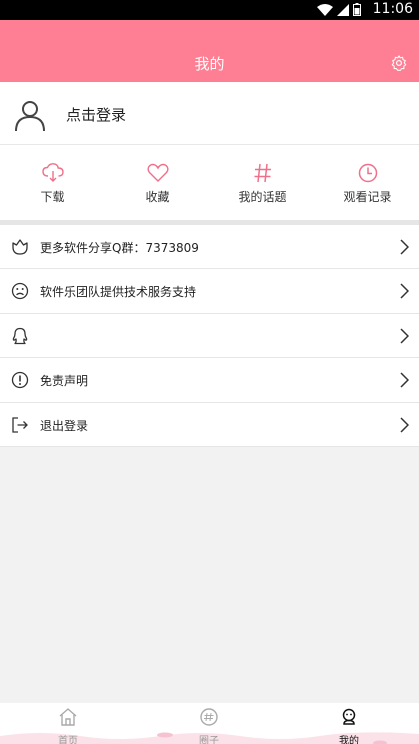  Describe the element at coordinates (209, 717) in the screenshot. I see `circle-icon` at that location.